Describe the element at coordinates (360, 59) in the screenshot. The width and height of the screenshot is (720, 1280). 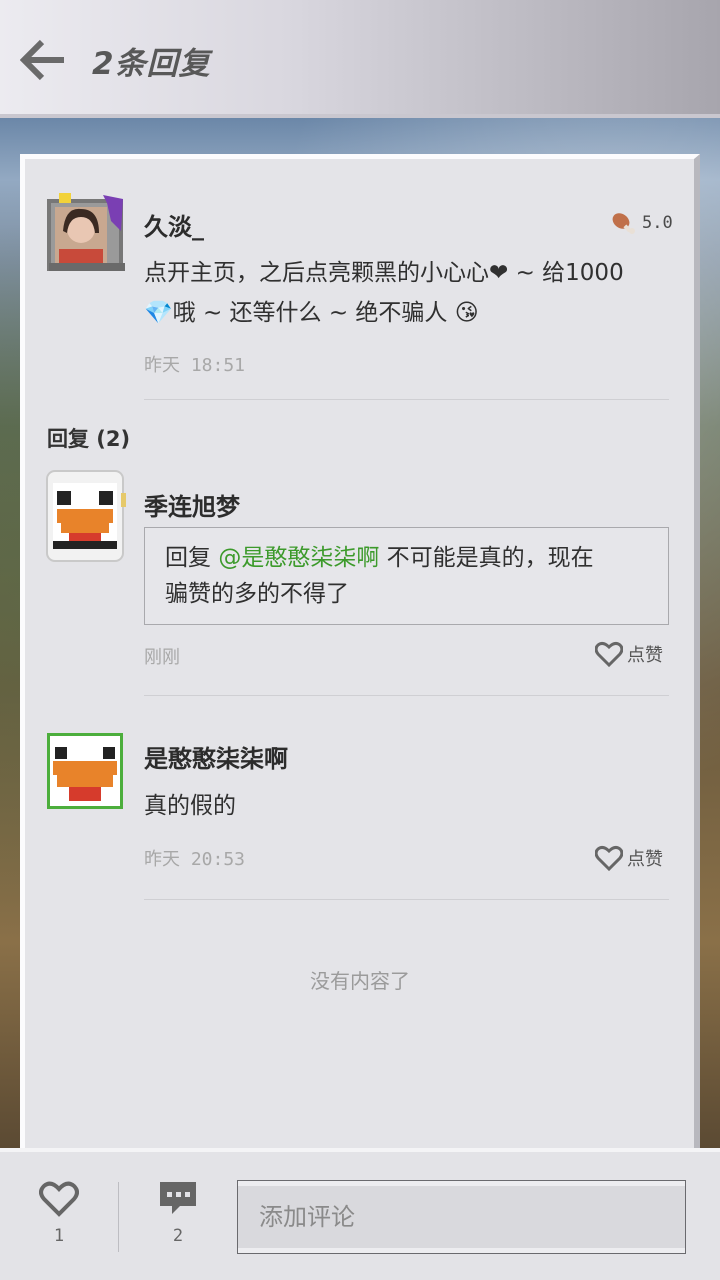
I see `header-bar: 2条回复` at that location.